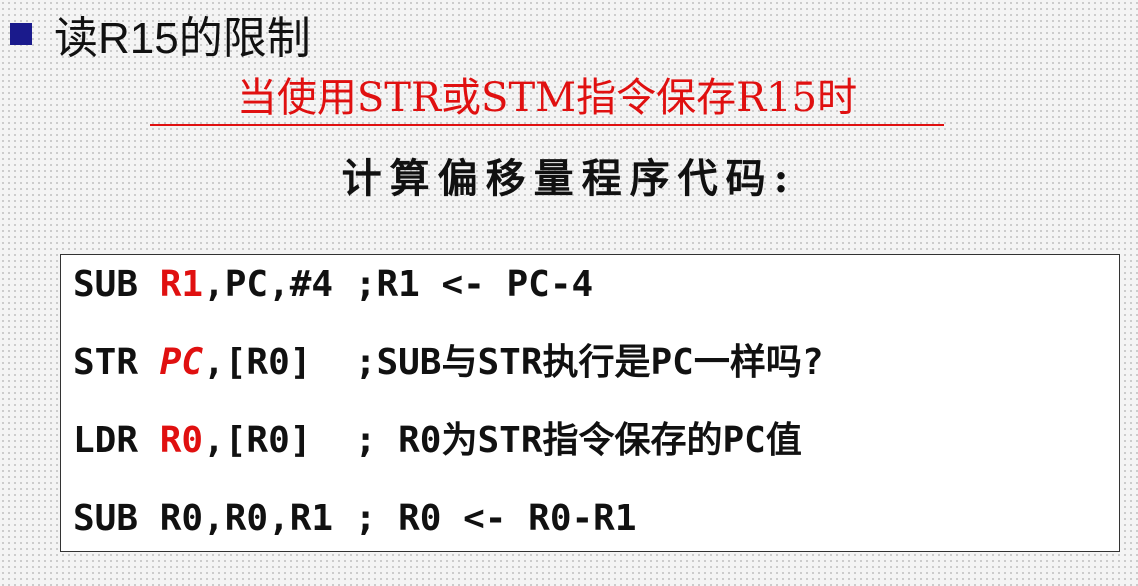 The width and height of the screenshot is (1138, 586). What do you see at coordinates (116, 440) in the screenshot?
I see `opcode: LDR` at bounding box center [116, 440].